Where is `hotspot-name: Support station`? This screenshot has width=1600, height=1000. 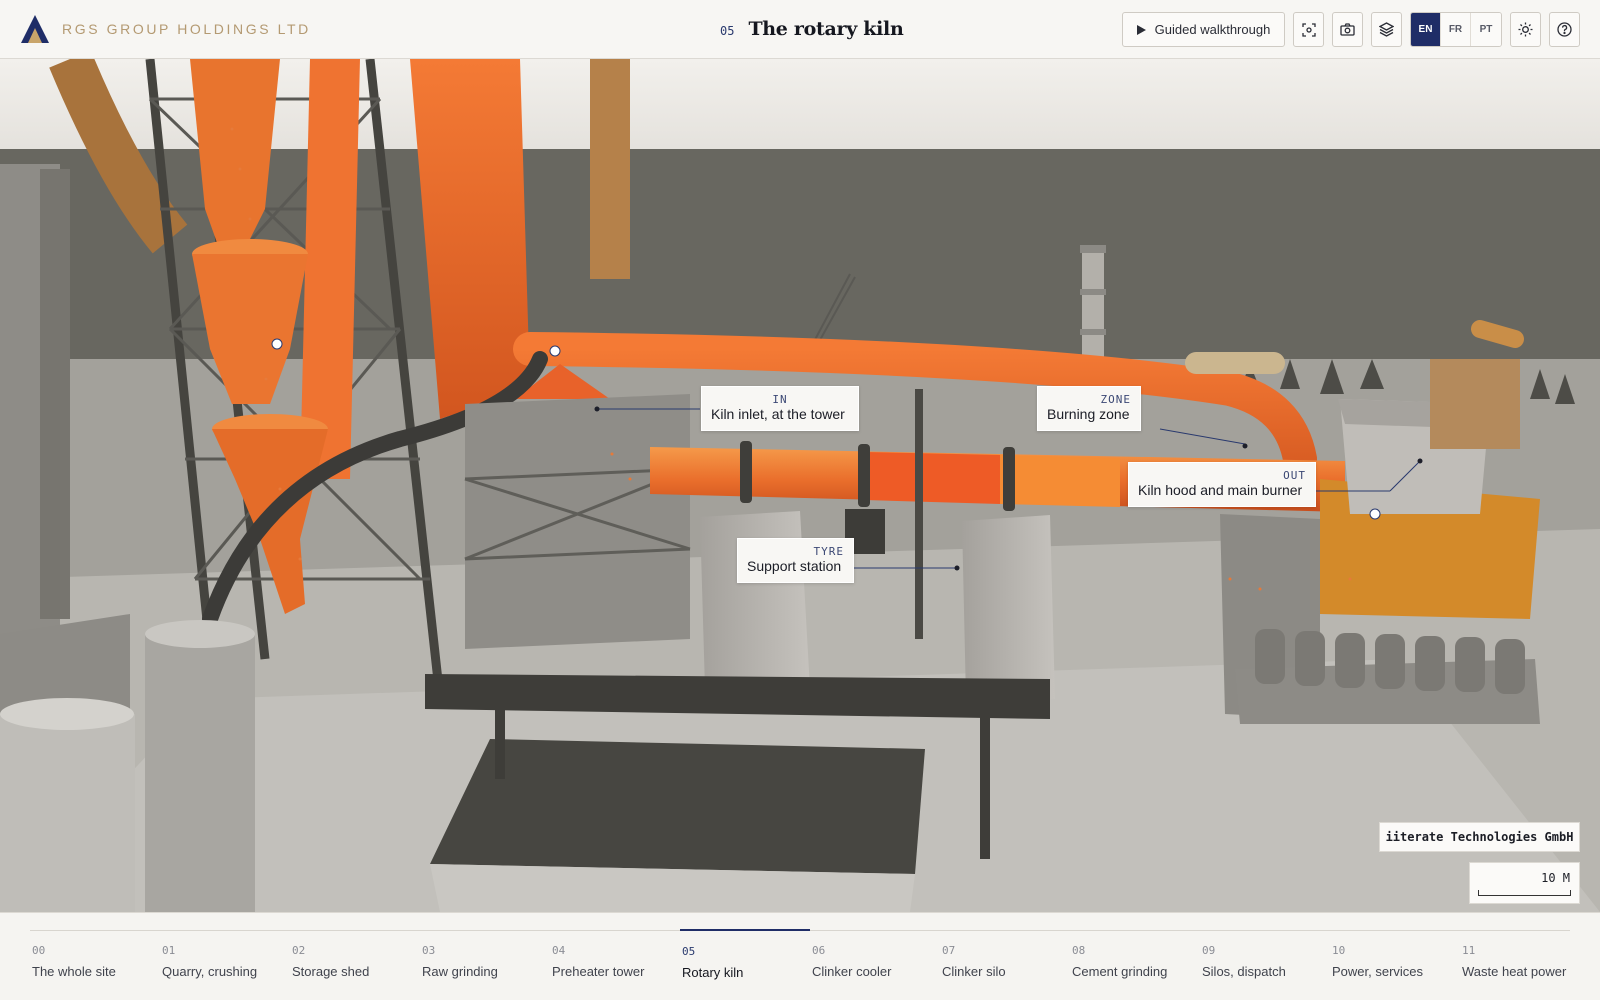 hotspot-name: Support station is located at coordinates (794, 566).